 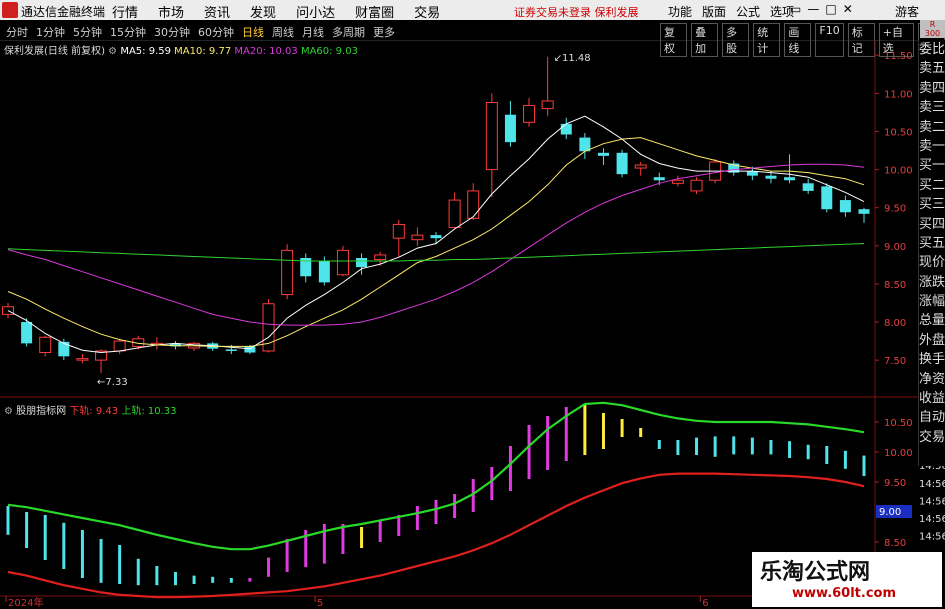 What do you see at coordinates (844, 593) in the screenshot?
I see `watermark-url: www.60lt.com` at bounding box center [844, 593].